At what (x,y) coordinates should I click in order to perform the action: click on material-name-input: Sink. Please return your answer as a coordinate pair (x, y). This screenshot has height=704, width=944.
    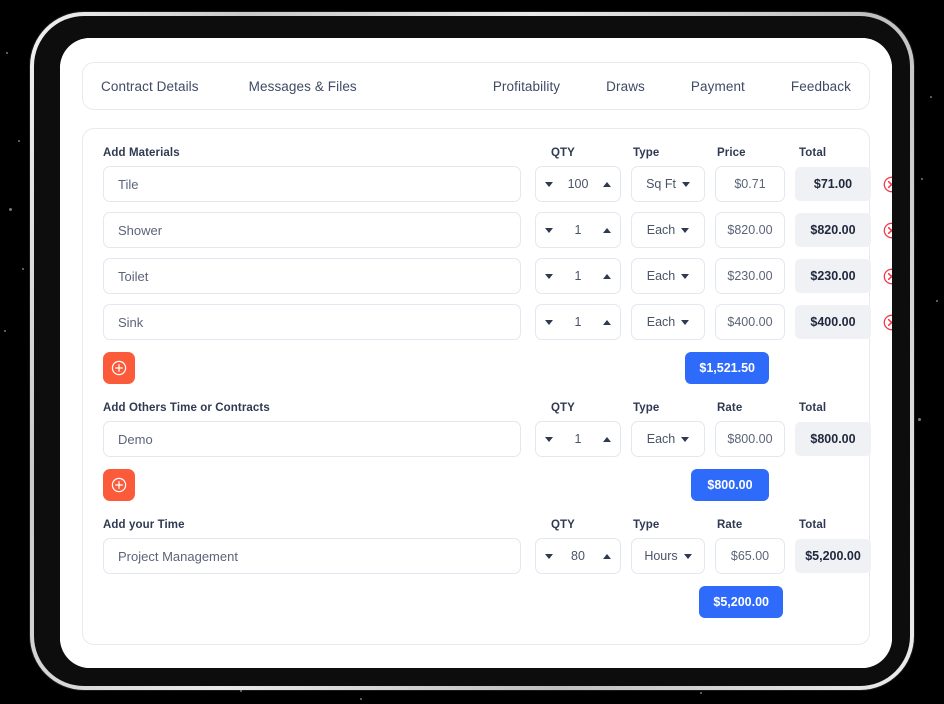
    Looking at the image, I should click on (312, 322).